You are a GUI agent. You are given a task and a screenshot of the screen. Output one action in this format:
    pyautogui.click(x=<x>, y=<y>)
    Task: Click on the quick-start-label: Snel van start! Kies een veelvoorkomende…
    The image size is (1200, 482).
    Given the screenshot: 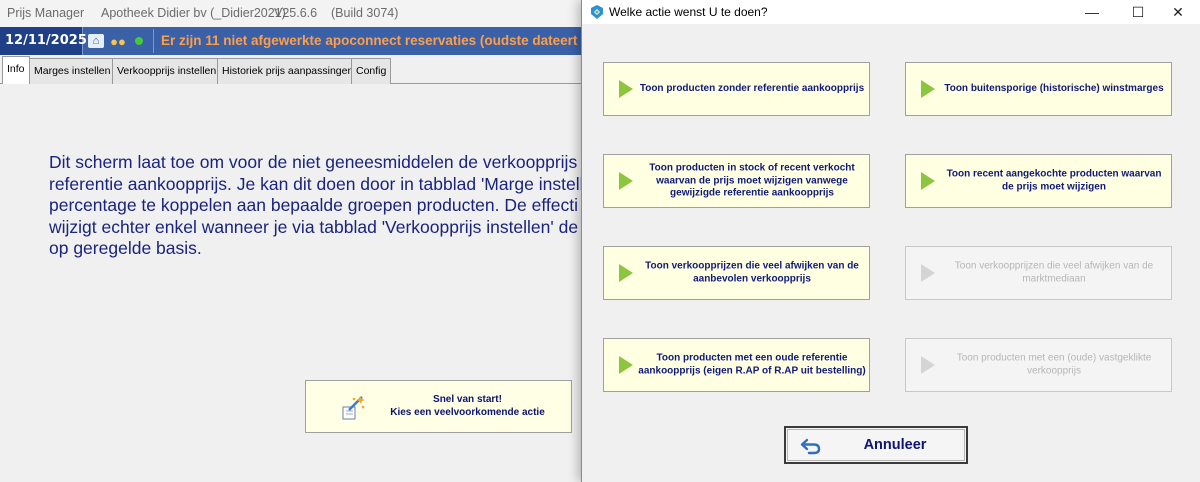 What is the action you would take?
    pyautogui.click(x=467, y=406)
    